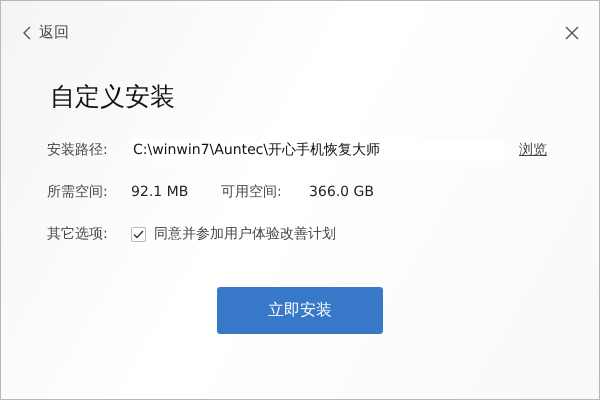 Image resolution: width=600 pixels, height=400 pixels. I want to click on install-button: 立即安装, so click(300, 310).